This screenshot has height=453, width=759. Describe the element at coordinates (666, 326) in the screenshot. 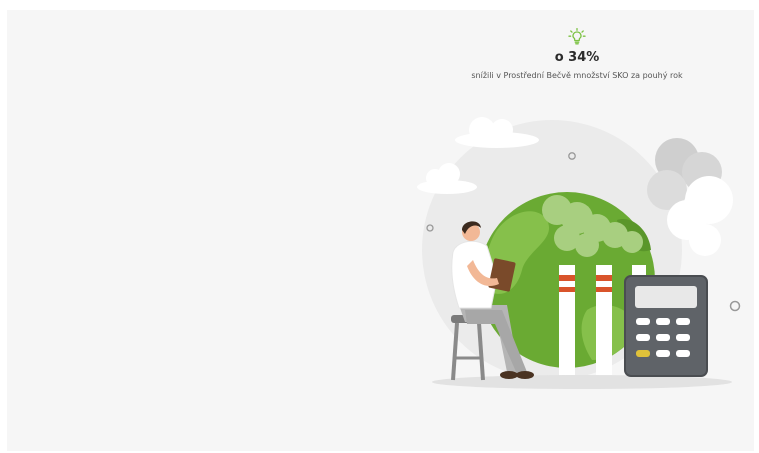

I see `calculator-icon` at that location.